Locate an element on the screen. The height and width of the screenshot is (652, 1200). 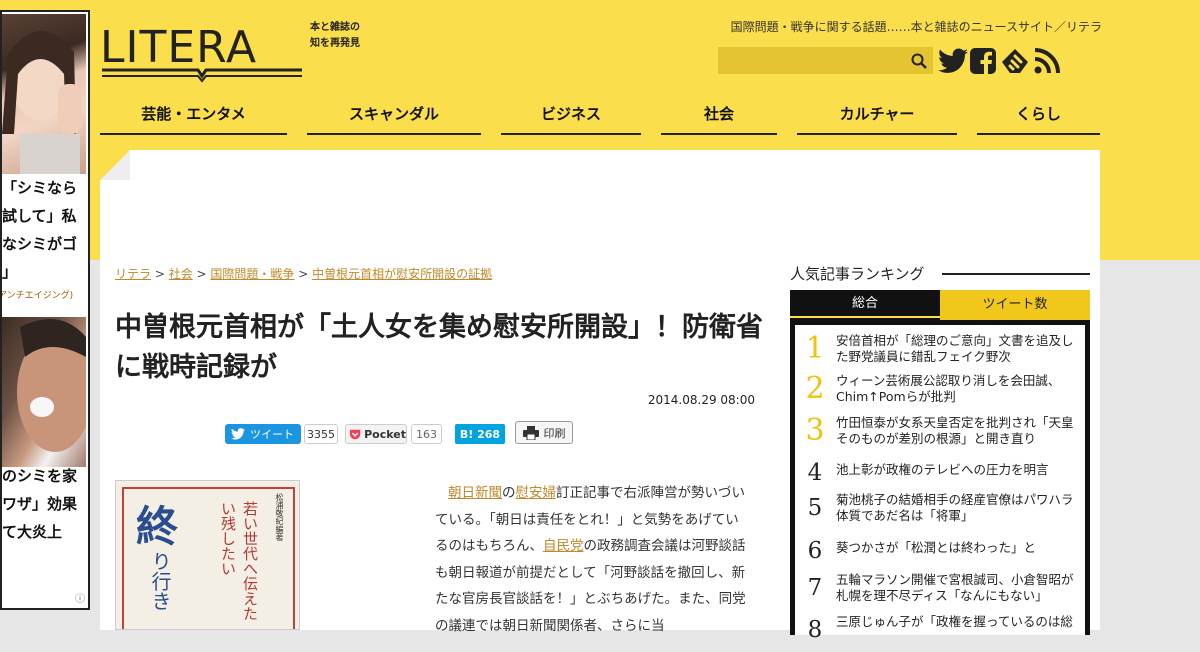
ranking-item: 1 安倍首相が「総理のご意向」文書を追及した野党議員に錯乱フェイク野次 is located at coordinates (940, 351).